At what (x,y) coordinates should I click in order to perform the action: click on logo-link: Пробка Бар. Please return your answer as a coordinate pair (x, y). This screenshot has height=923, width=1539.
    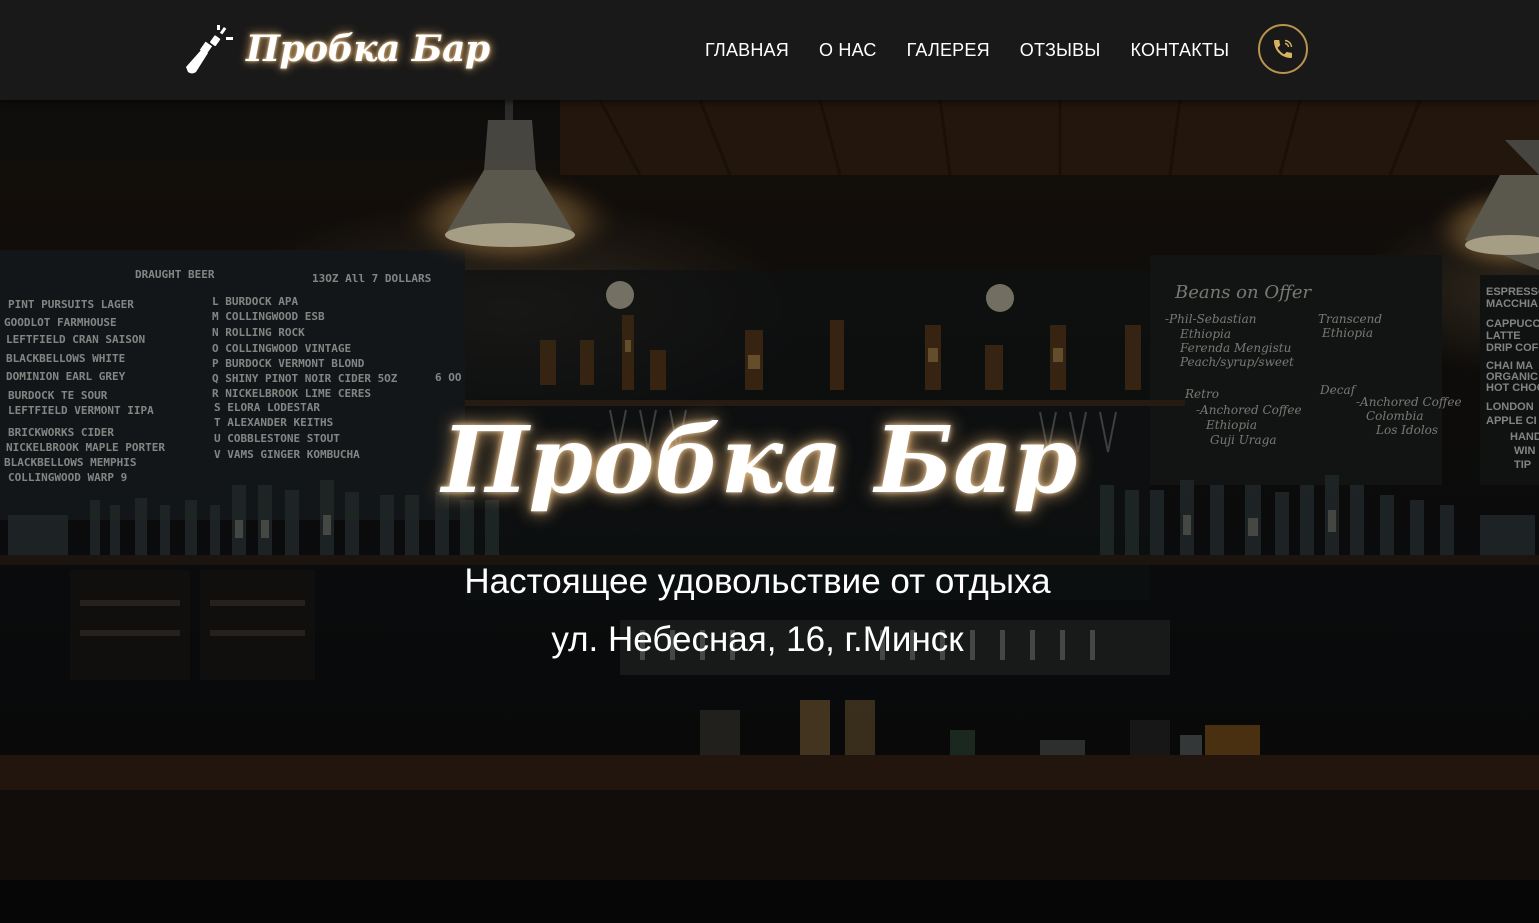
    Looking at the image, I should click on (336, 49).